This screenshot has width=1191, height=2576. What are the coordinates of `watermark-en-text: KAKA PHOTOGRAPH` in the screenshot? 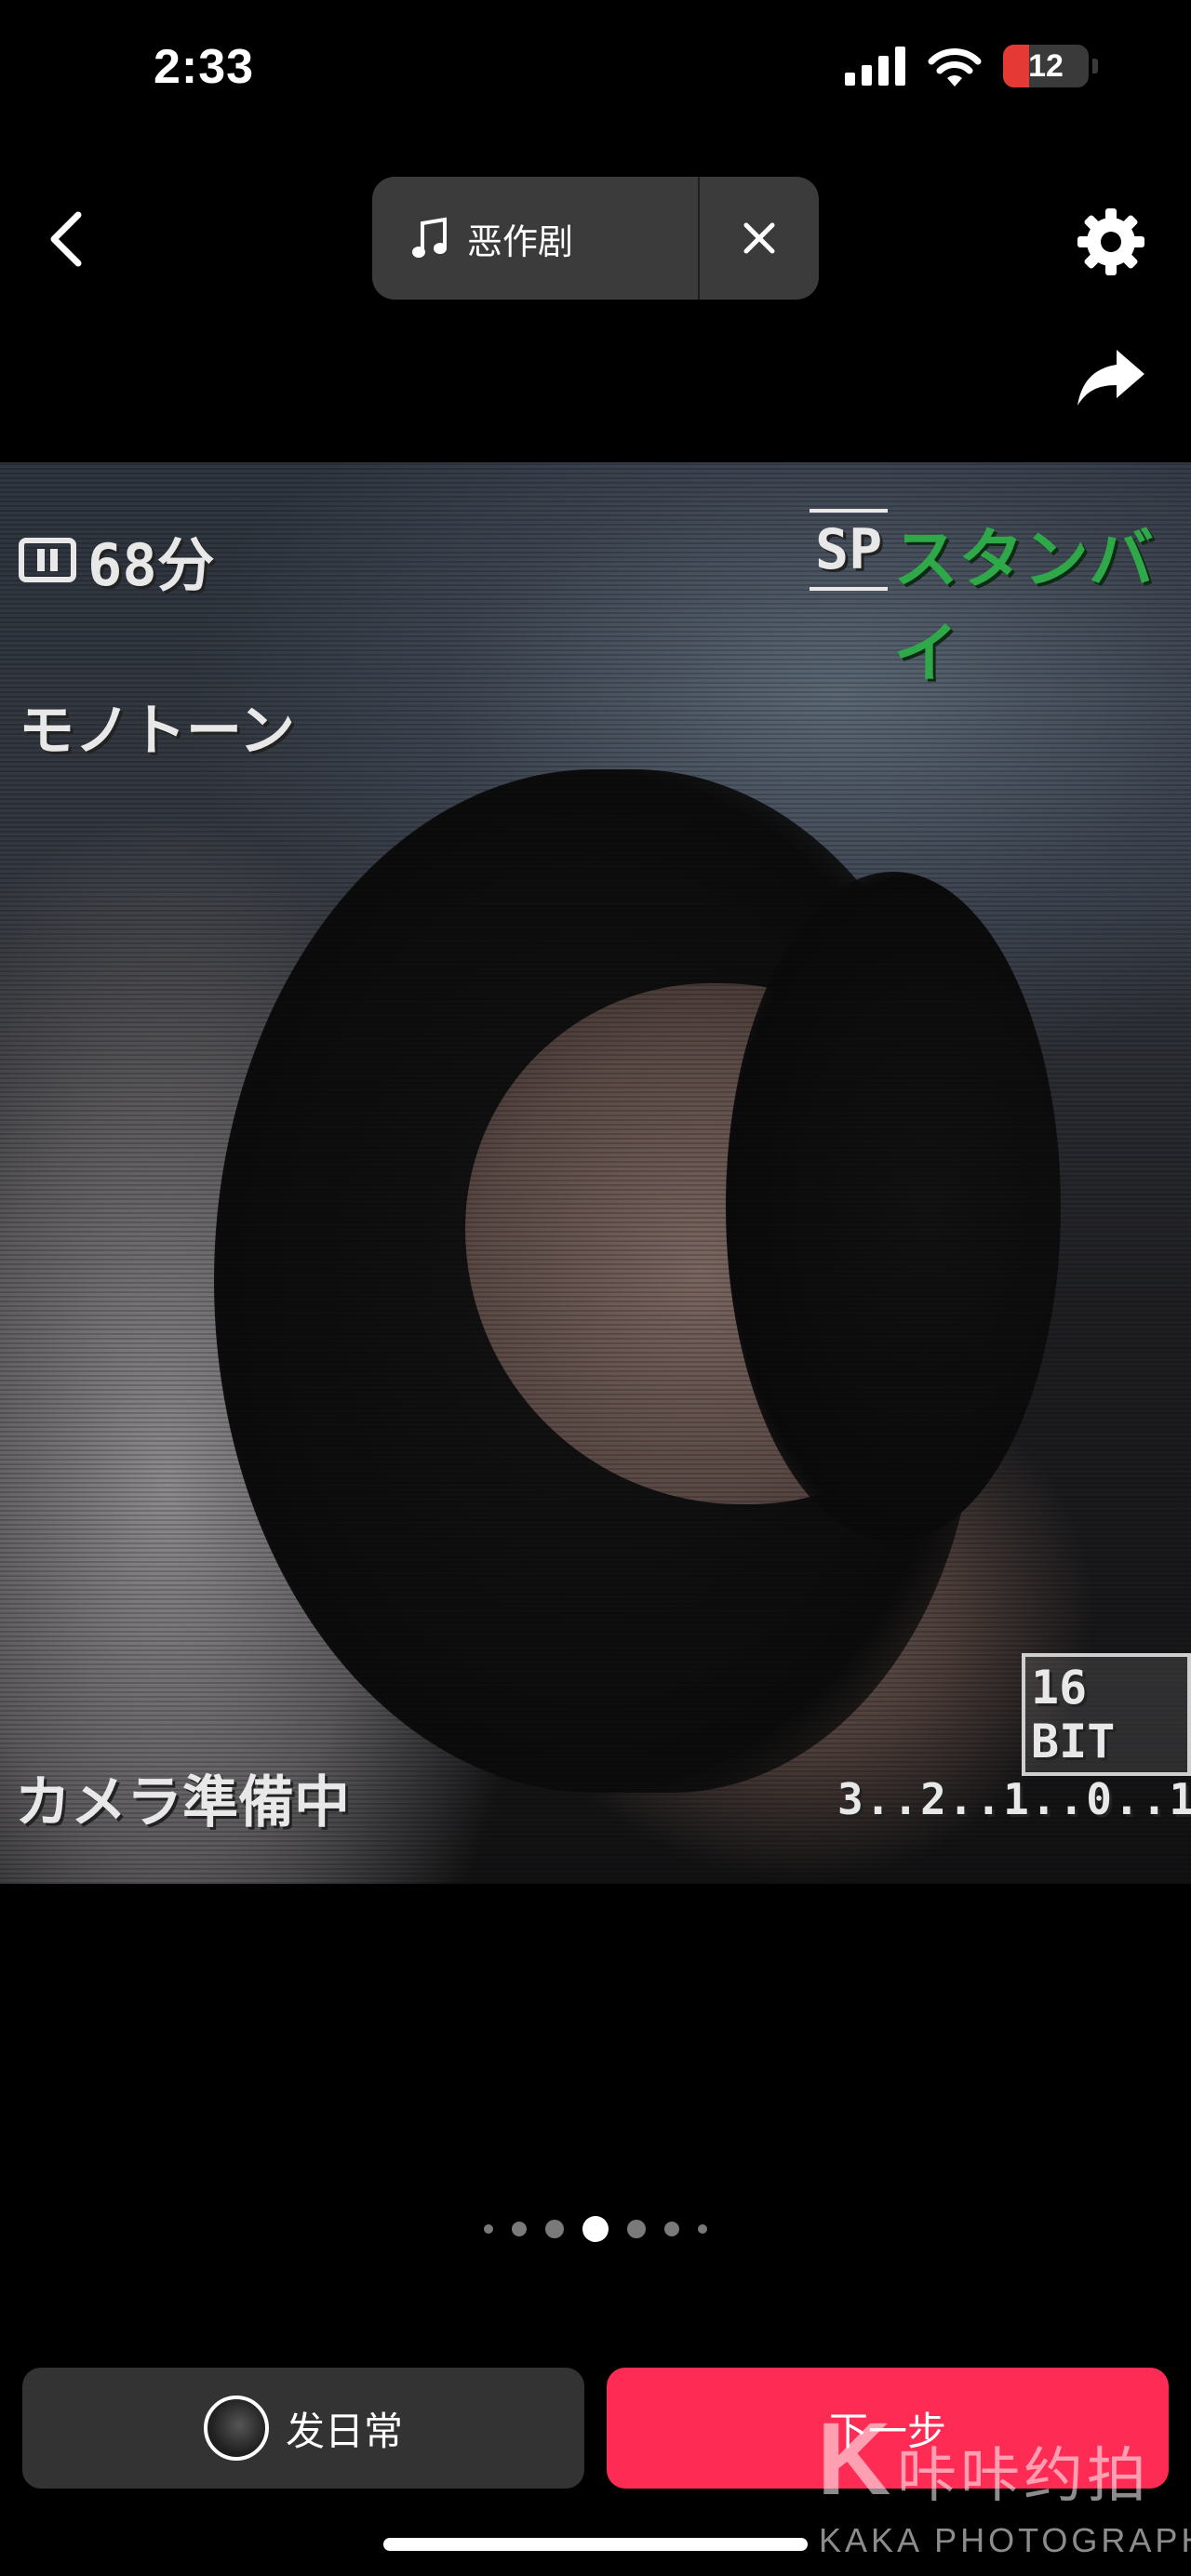 It's located at (1005, 2540).